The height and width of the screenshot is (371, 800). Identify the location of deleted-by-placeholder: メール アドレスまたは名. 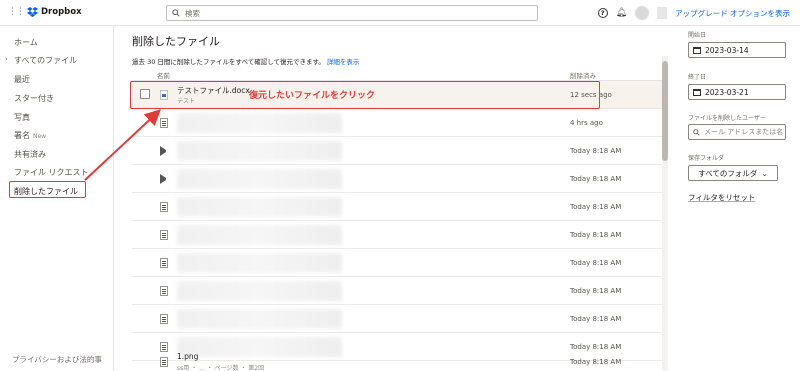
(744, 132).